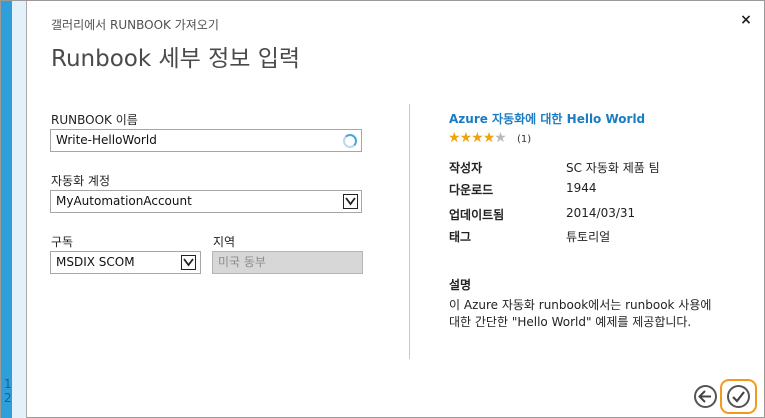  What do you see at coordinates (547, 118) in the screenshot?
I see `runbook-title-link: Azure 자동화에 대한 Hello World` at bounding box center [547, 118].